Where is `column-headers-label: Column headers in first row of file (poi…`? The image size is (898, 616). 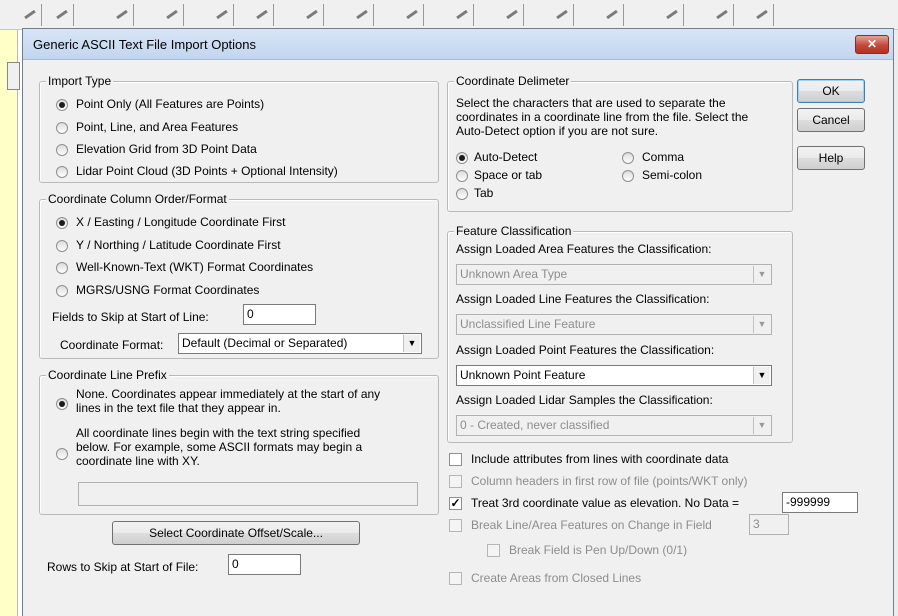
column-headers-label: Column headers in first row of file (poi… is located at coordinates (609, 481).